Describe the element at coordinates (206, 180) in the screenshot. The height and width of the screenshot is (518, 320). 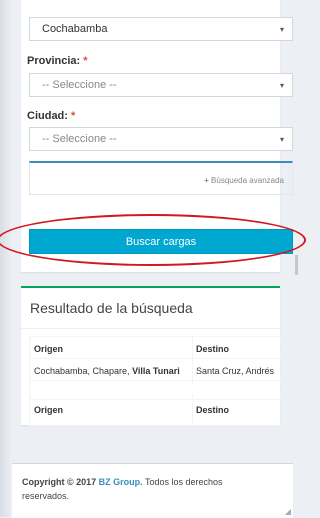
I see `plus-icon: +` at that location.